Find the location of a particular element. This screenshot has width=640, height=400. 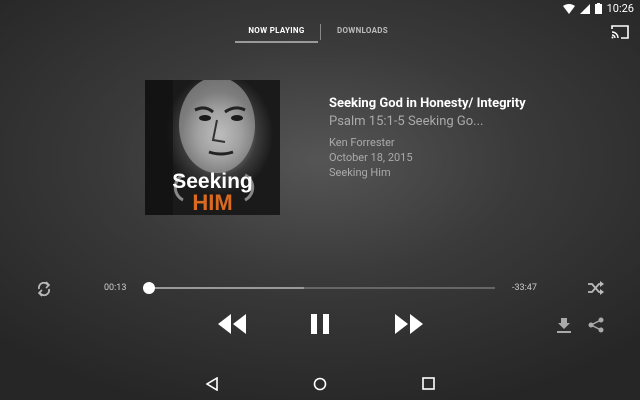

signal-icon is located at coordinates (584, 8).